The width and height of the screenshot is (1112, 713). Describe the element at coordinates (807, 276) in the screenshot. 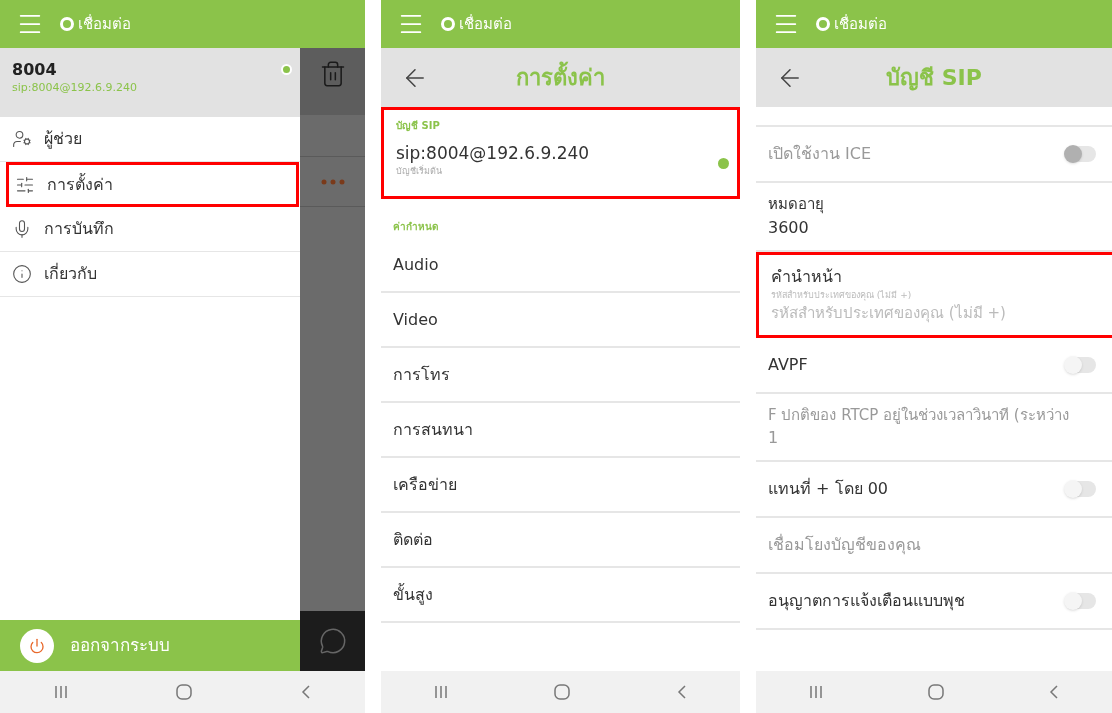

I see `row-label: คำนำหน้า` at that location.